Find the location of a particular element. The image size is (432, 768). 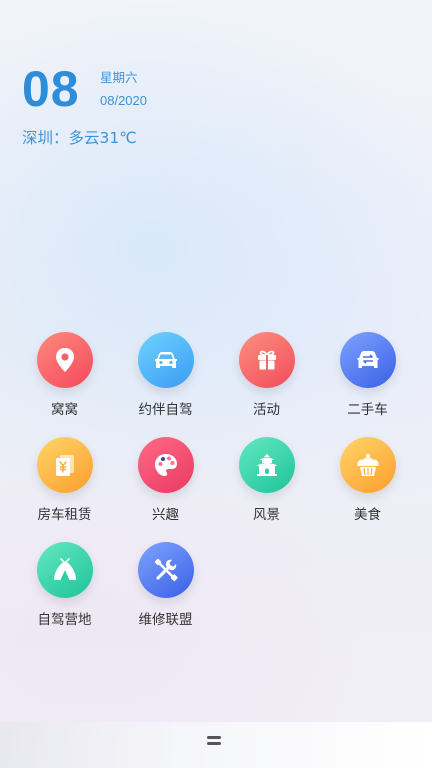

app-item-rv-rental: 房车租赁 is located at coordinates (64, 489).